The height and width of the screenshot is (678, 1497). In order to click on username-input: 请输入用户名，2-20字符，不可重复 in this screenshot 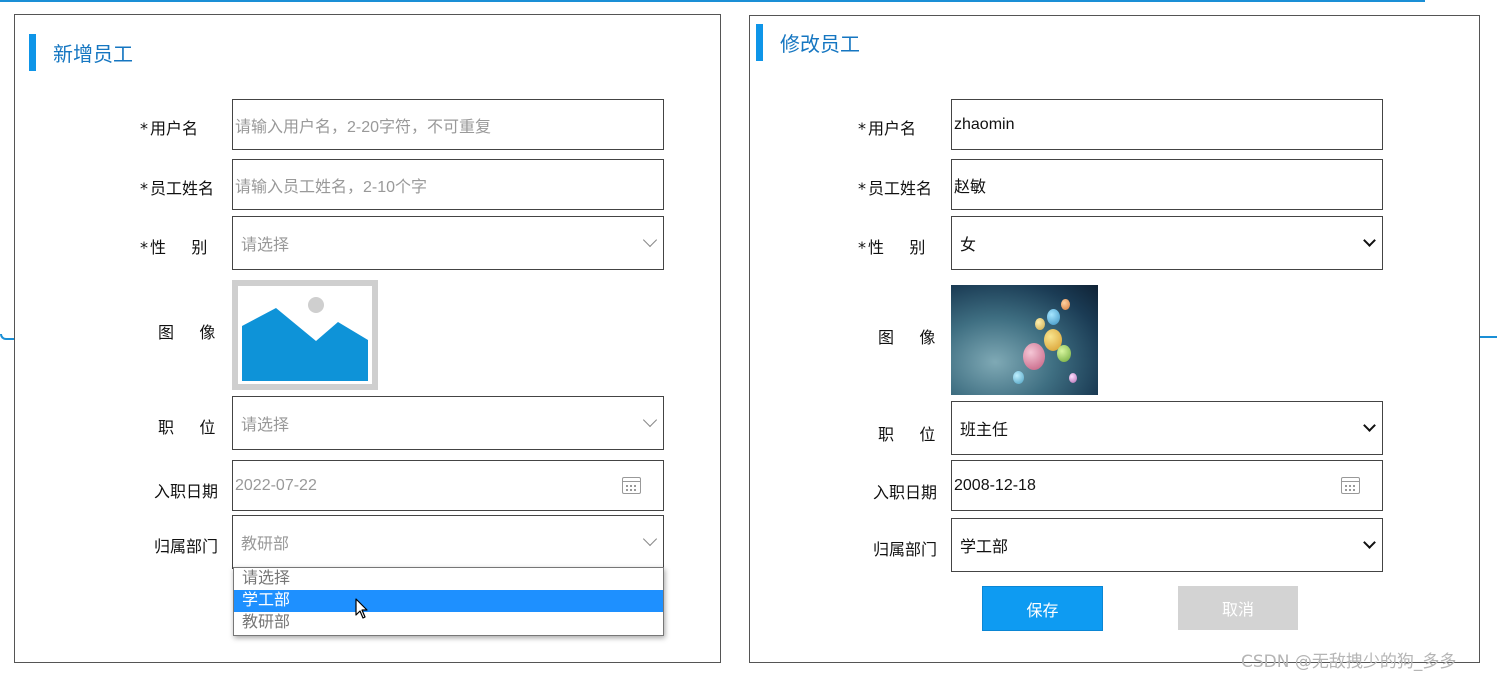, I will do `click(448, 124)`.